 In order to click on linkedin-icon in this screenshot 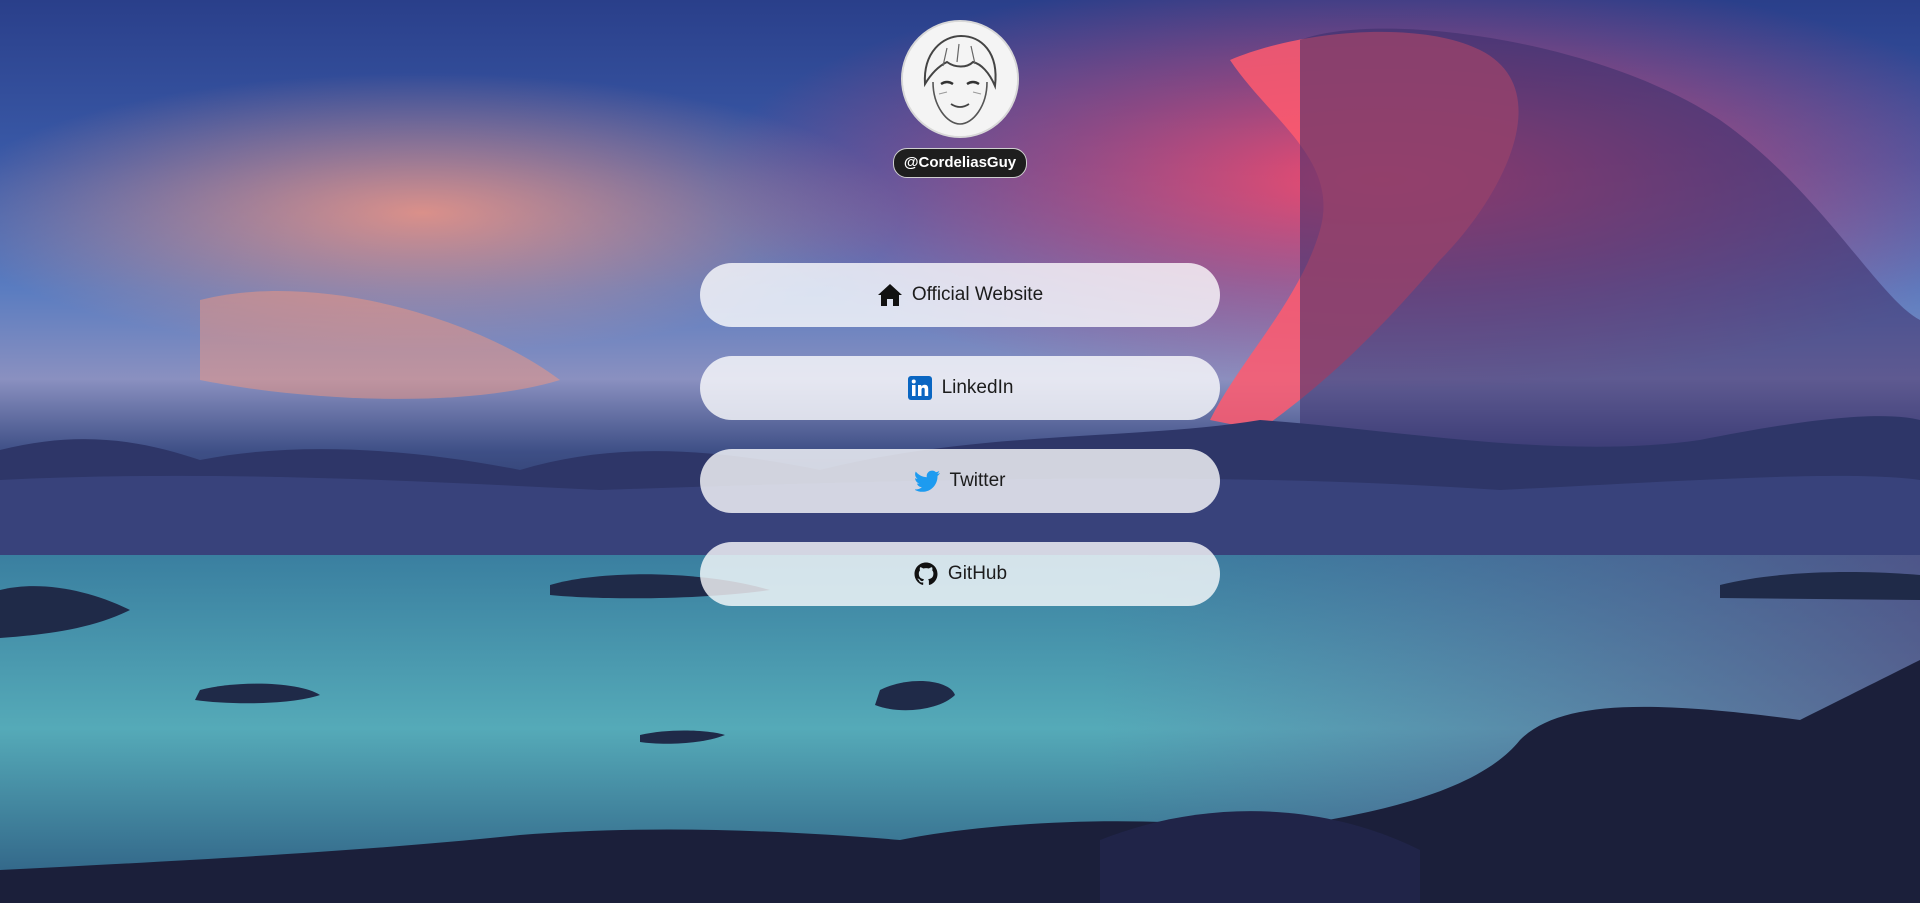, I will do `click(920, 388)`.